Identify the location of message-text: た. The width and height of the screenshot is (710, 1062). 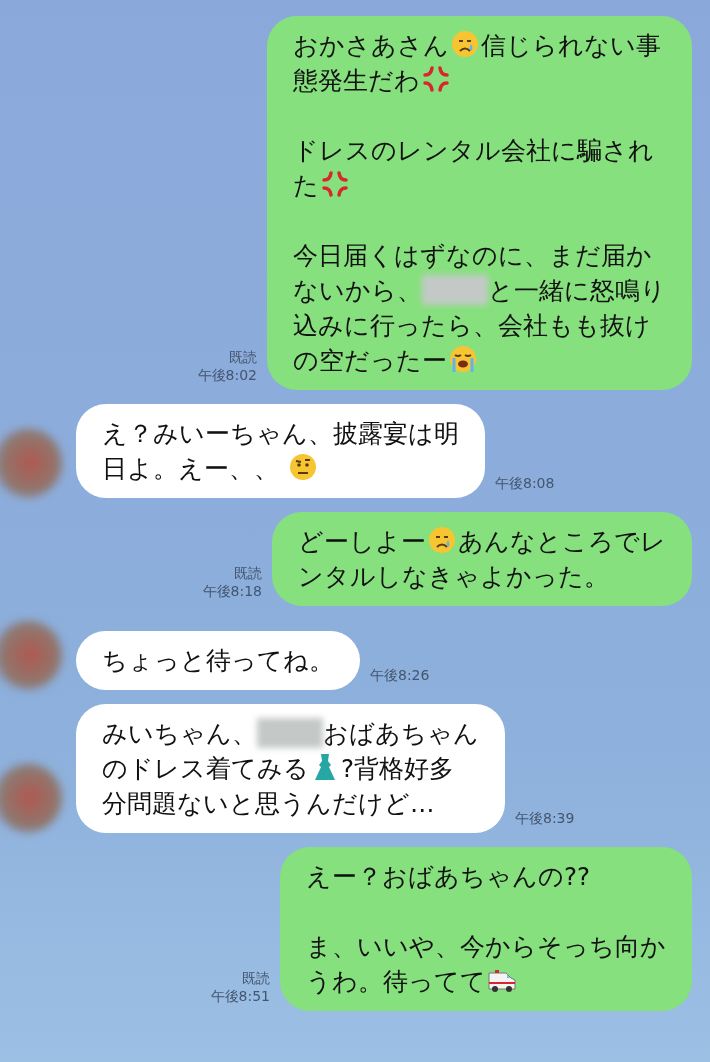
(306, 185).